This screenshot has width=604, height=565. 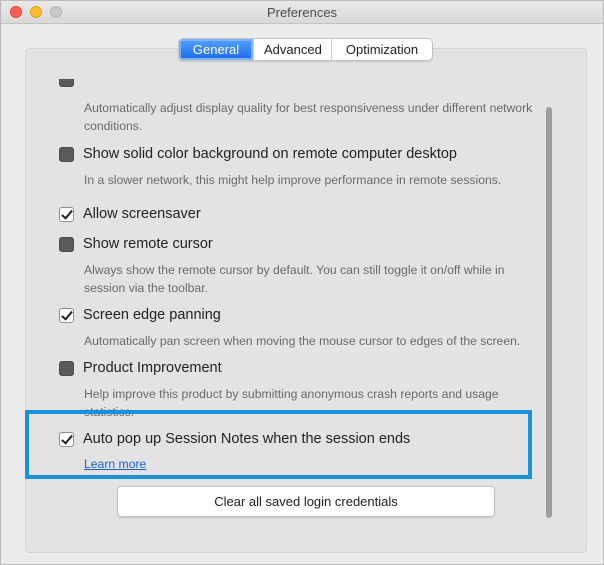 What do you see at coordinates (66, 368) in the screenshot?
I see `product-improvement-checkbox` at bounding box center [66, 368].